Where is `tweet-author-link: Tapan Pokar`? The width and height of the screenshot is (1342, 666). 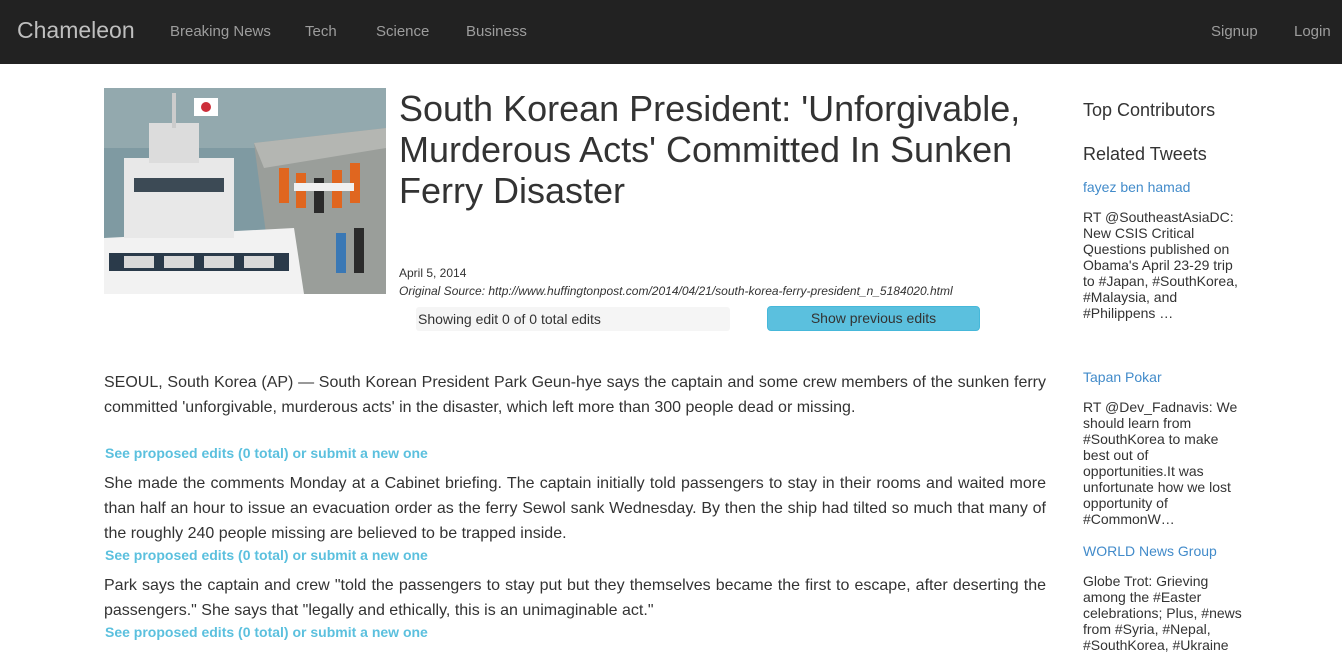 tweet-author-link: Tapan Pokar is located at coordinates (1122, 377).